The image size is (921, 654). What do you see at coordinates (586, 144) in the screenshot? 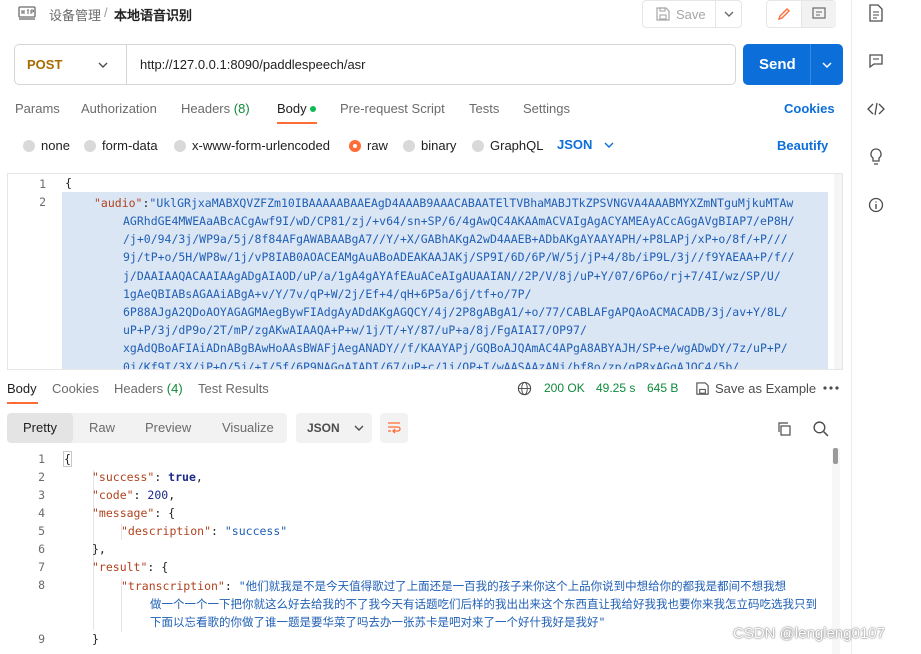
I see `body-format-select: JSON` at bounding box center [586, 144].